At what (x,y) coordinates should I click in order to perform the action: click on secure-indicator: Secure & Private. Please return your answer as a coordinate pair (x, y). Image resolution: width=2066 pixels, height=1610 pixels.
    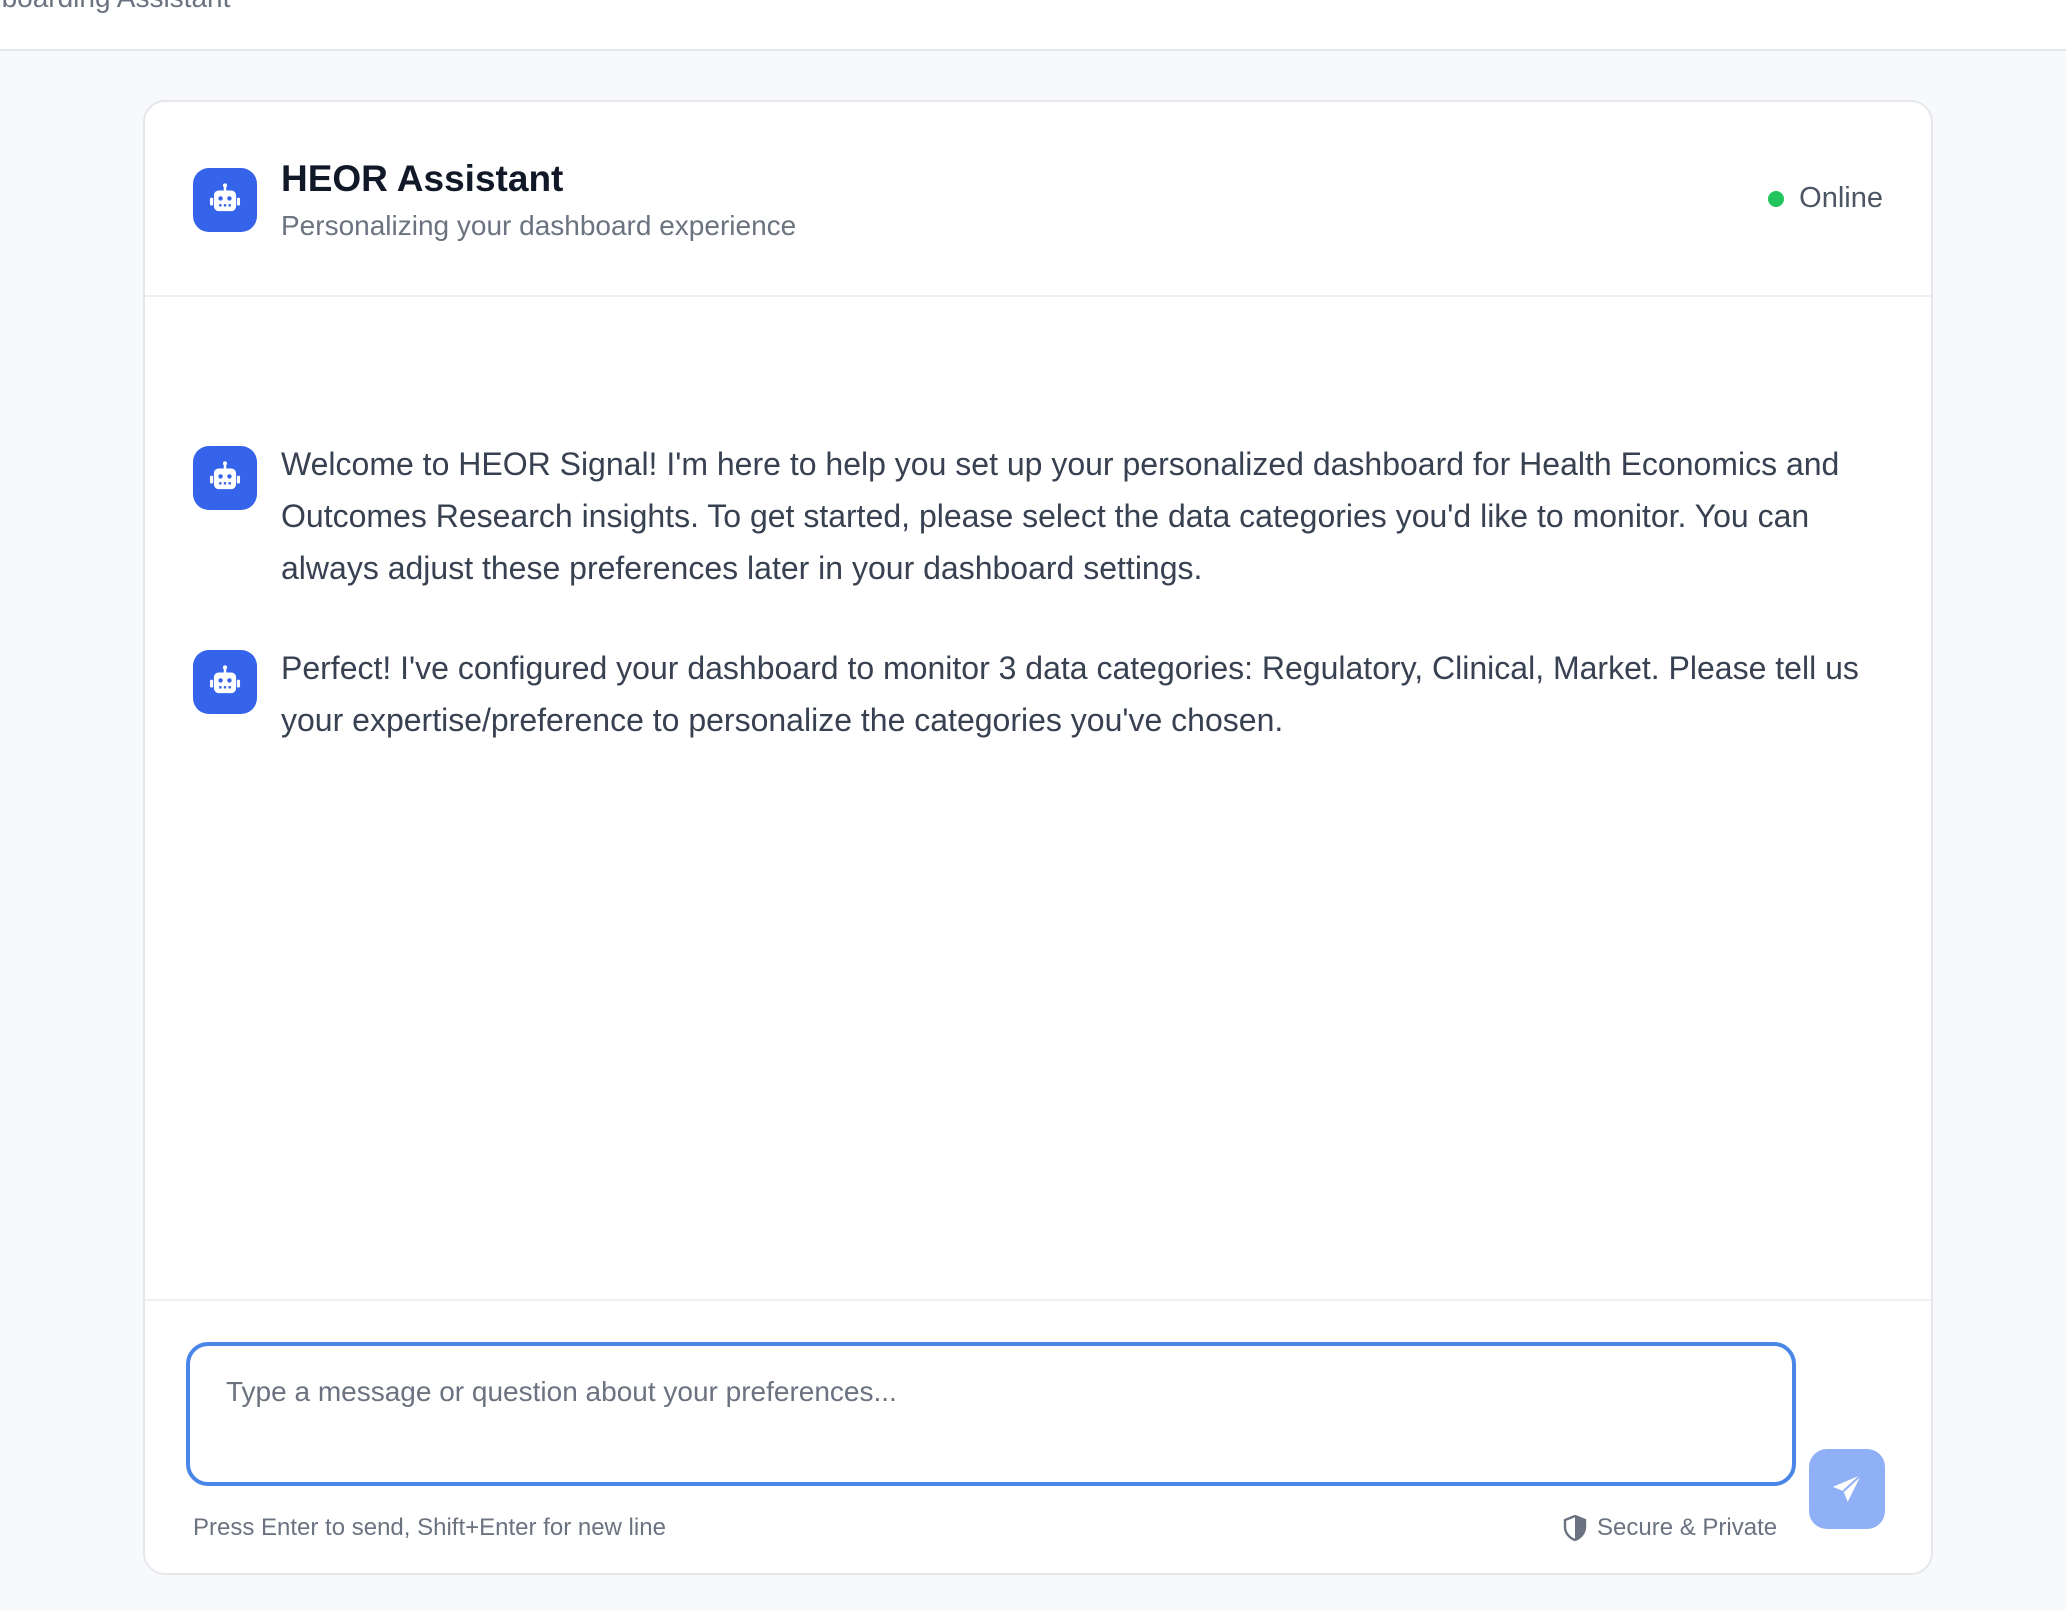
    Looking at the image, I should click on (1670, 1528).